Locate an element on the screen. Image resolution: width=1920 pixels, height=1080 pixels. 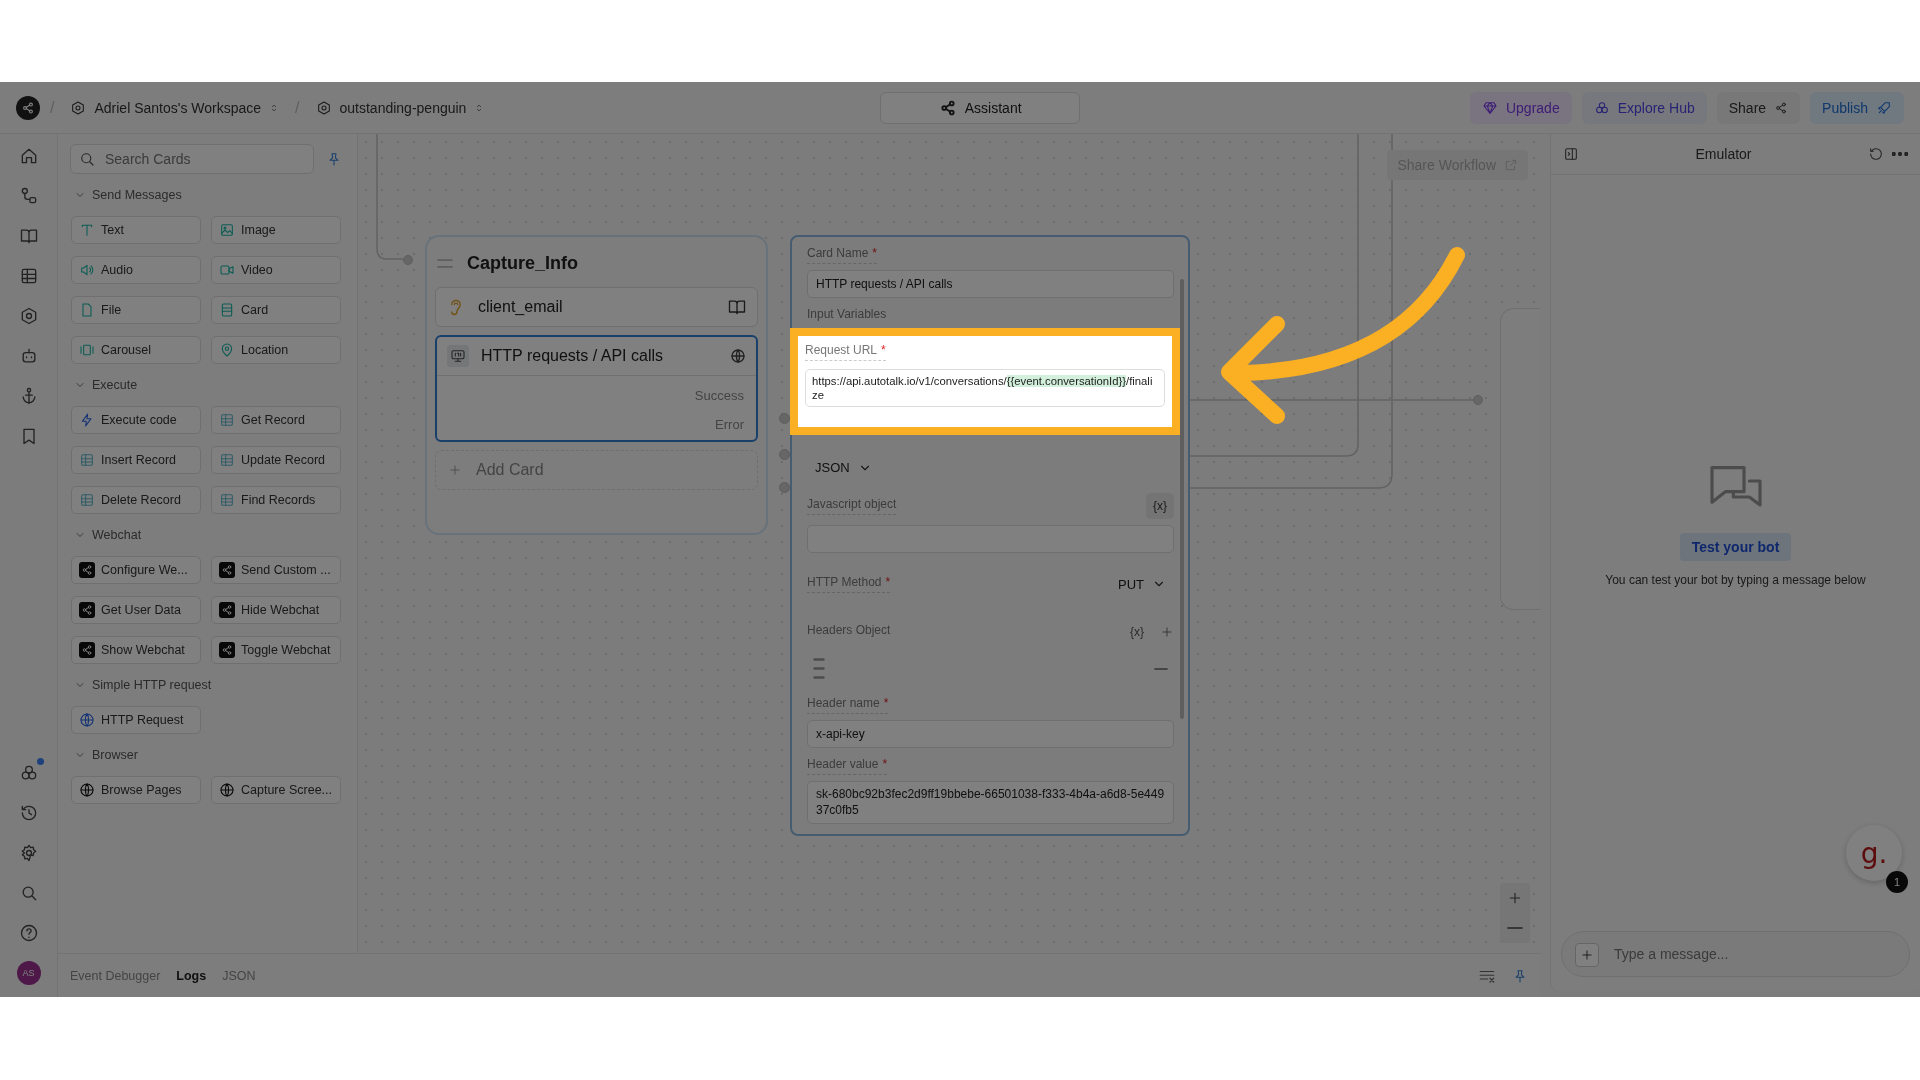
card-type-item: Find Records is located at coordinates (276, 500).